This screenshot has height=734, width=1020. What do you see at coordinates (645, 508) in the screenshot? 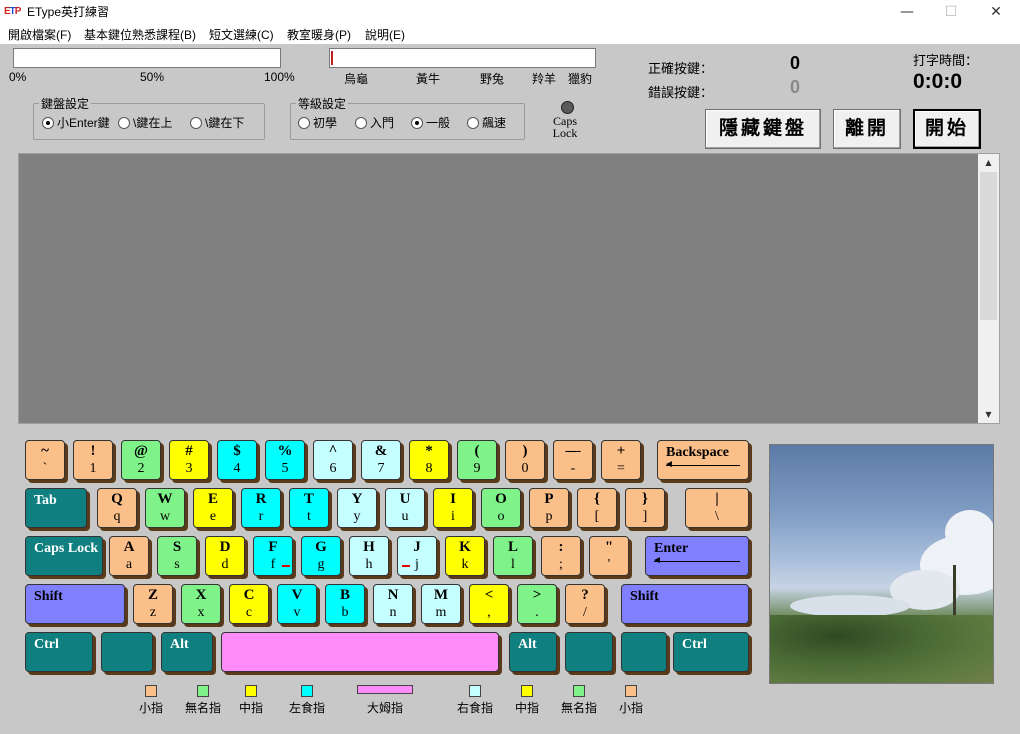
I see `key-]: }]` at bounding box center [645, 508].